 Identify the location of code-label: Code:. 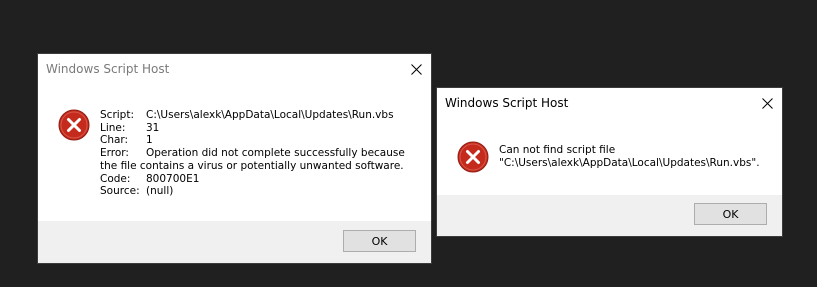
(115, 178).